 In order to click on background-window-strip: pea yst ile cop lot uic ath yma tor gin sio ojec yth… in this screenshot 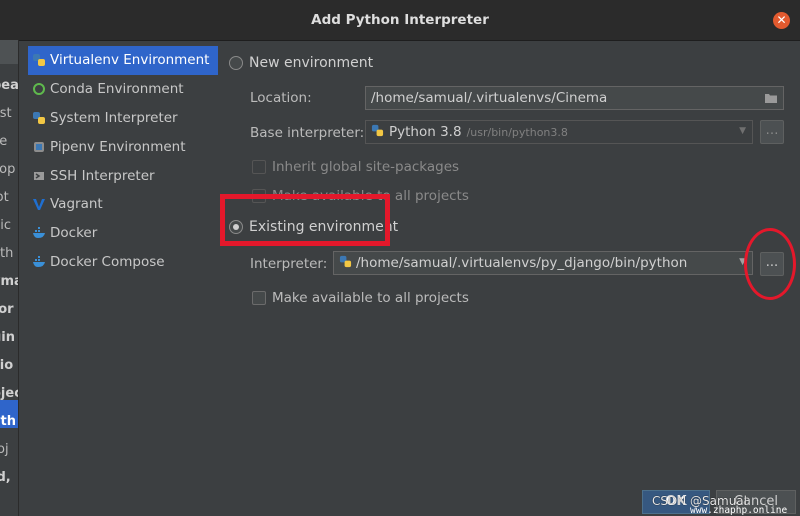, I will do `click(9, 278)`.